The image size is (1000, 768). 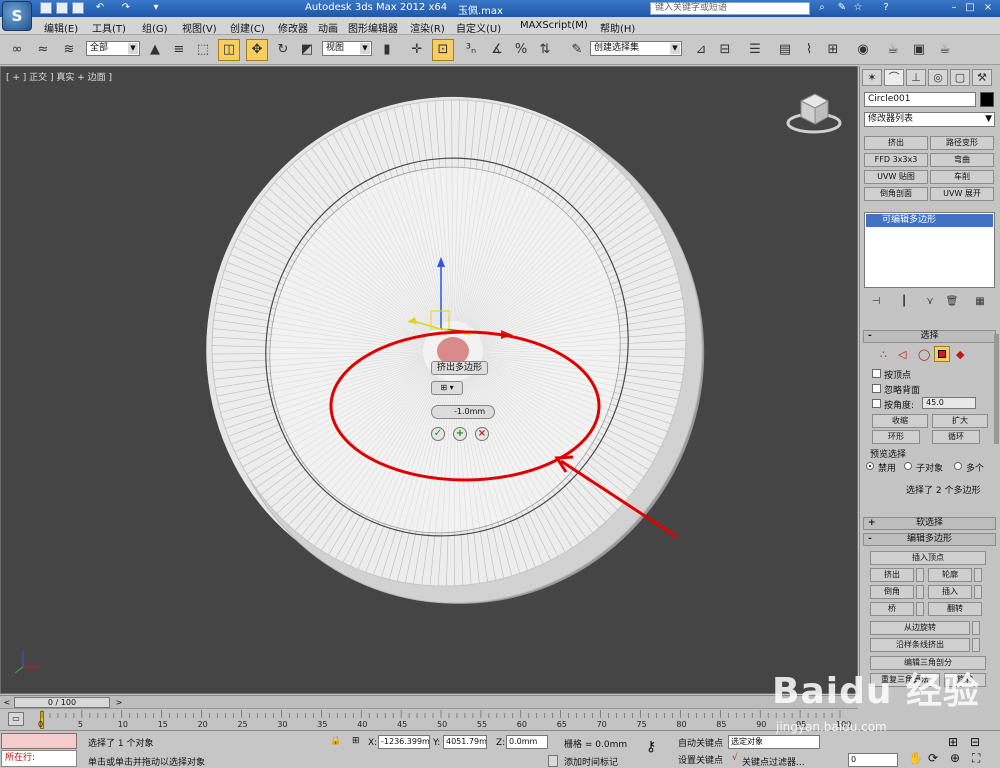 What do you see at coordinates (59, 76) in the screenshot?
I see `viewport-label: [ + ] 正交 ] 真实 + 边面 ]` at bounding box center [59, 76].